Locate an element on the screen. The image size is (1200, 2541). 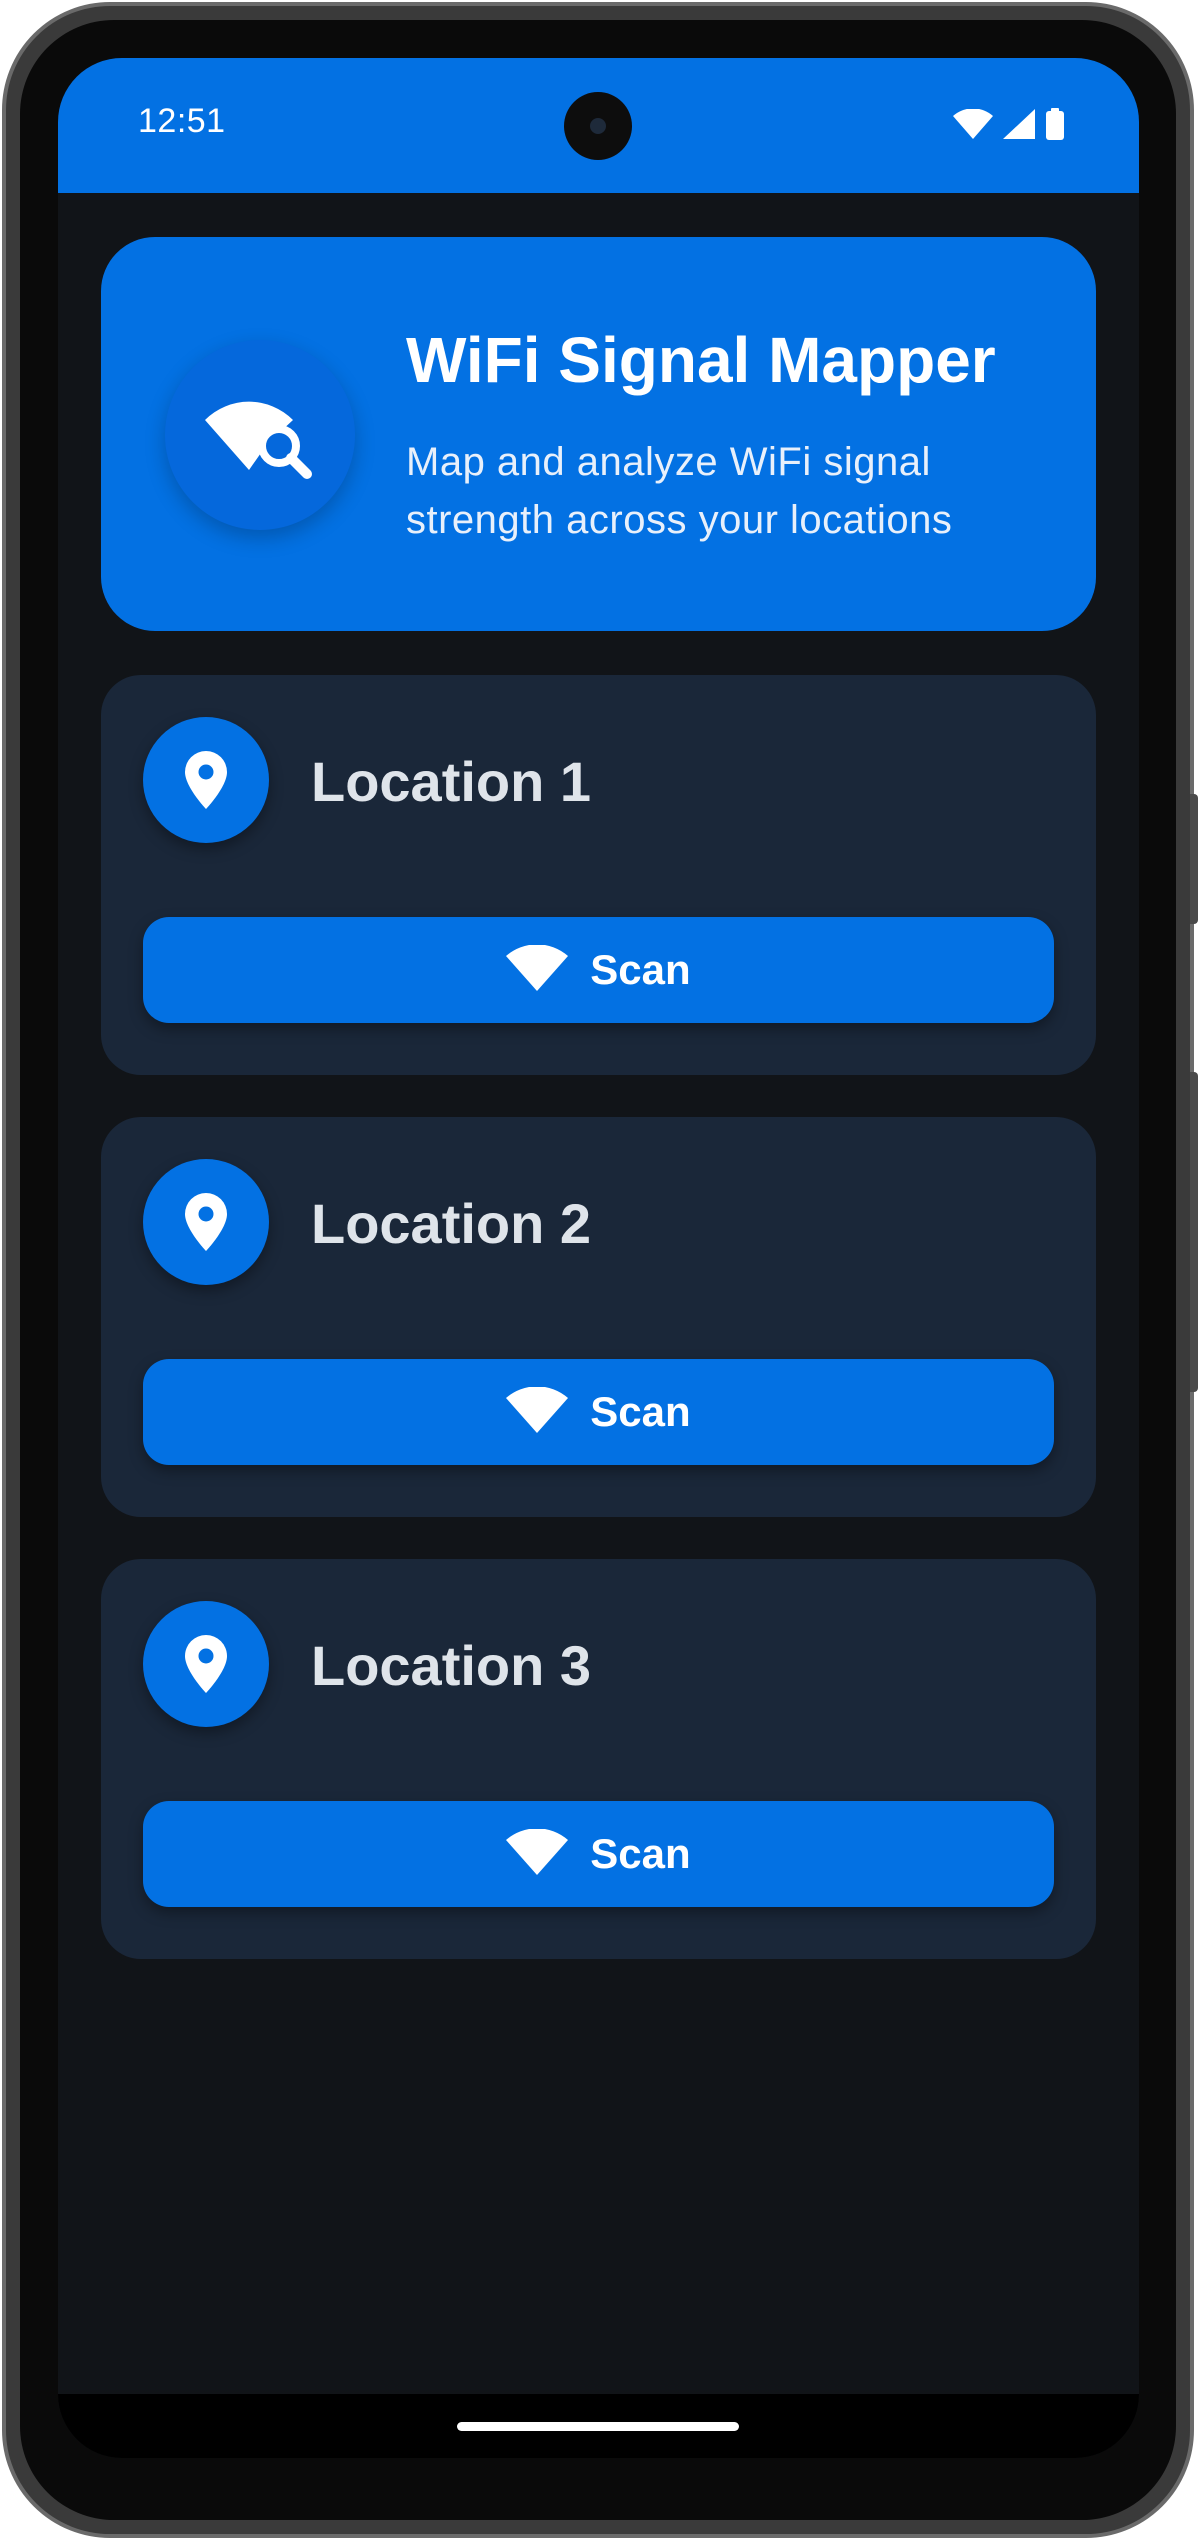
location-card: Location 2 Scan is located at coordinates (598, 1317).